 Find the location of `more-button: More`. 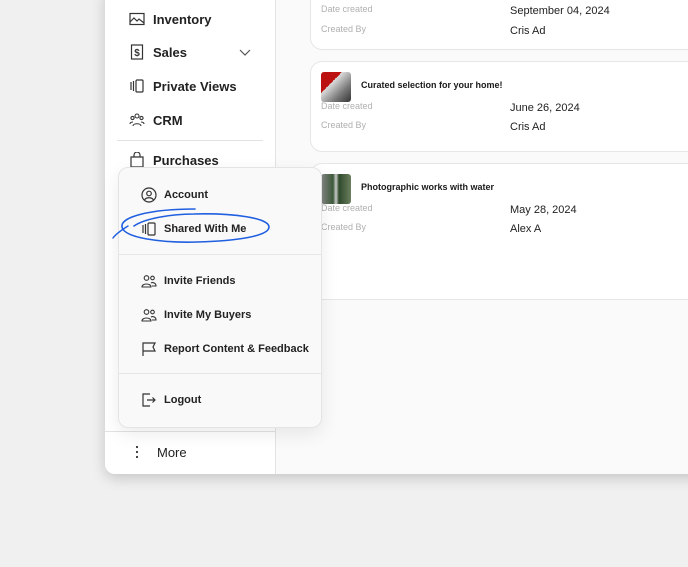

more-button: More is located at coordinates (158, 452).